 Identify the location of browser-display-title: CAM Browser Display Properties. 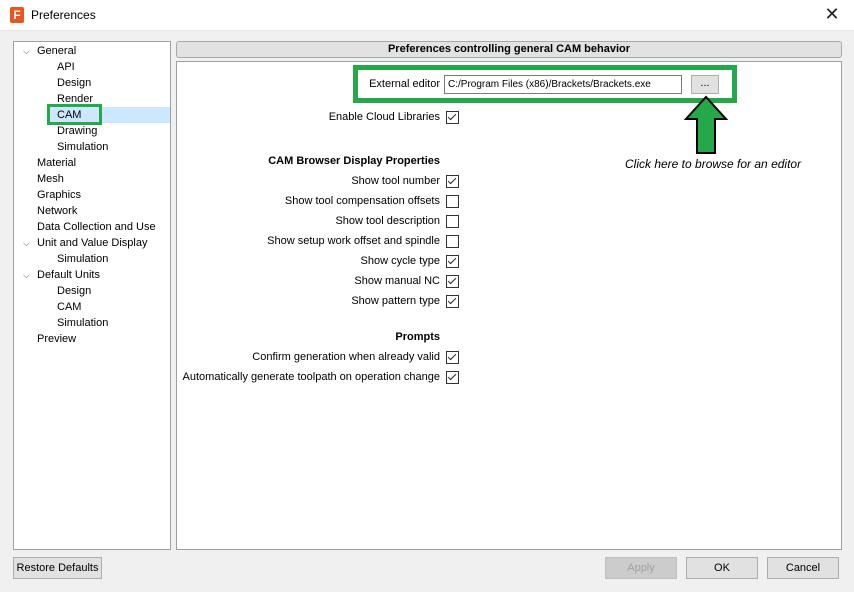
(354, 161).